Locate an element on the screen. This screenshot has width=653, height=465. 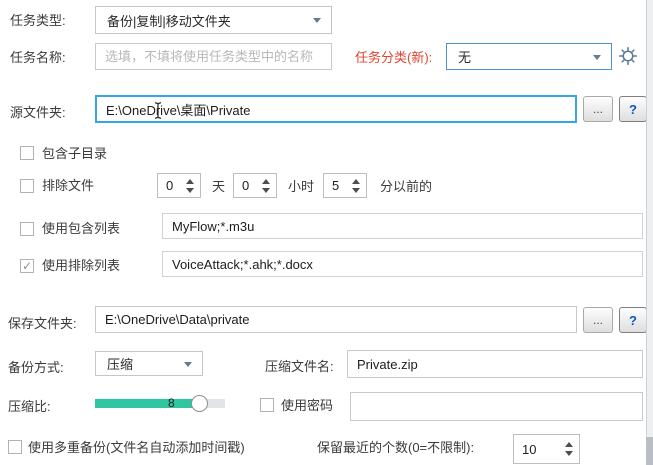
text-cursor-pointer is located at coordinates (158, 110).